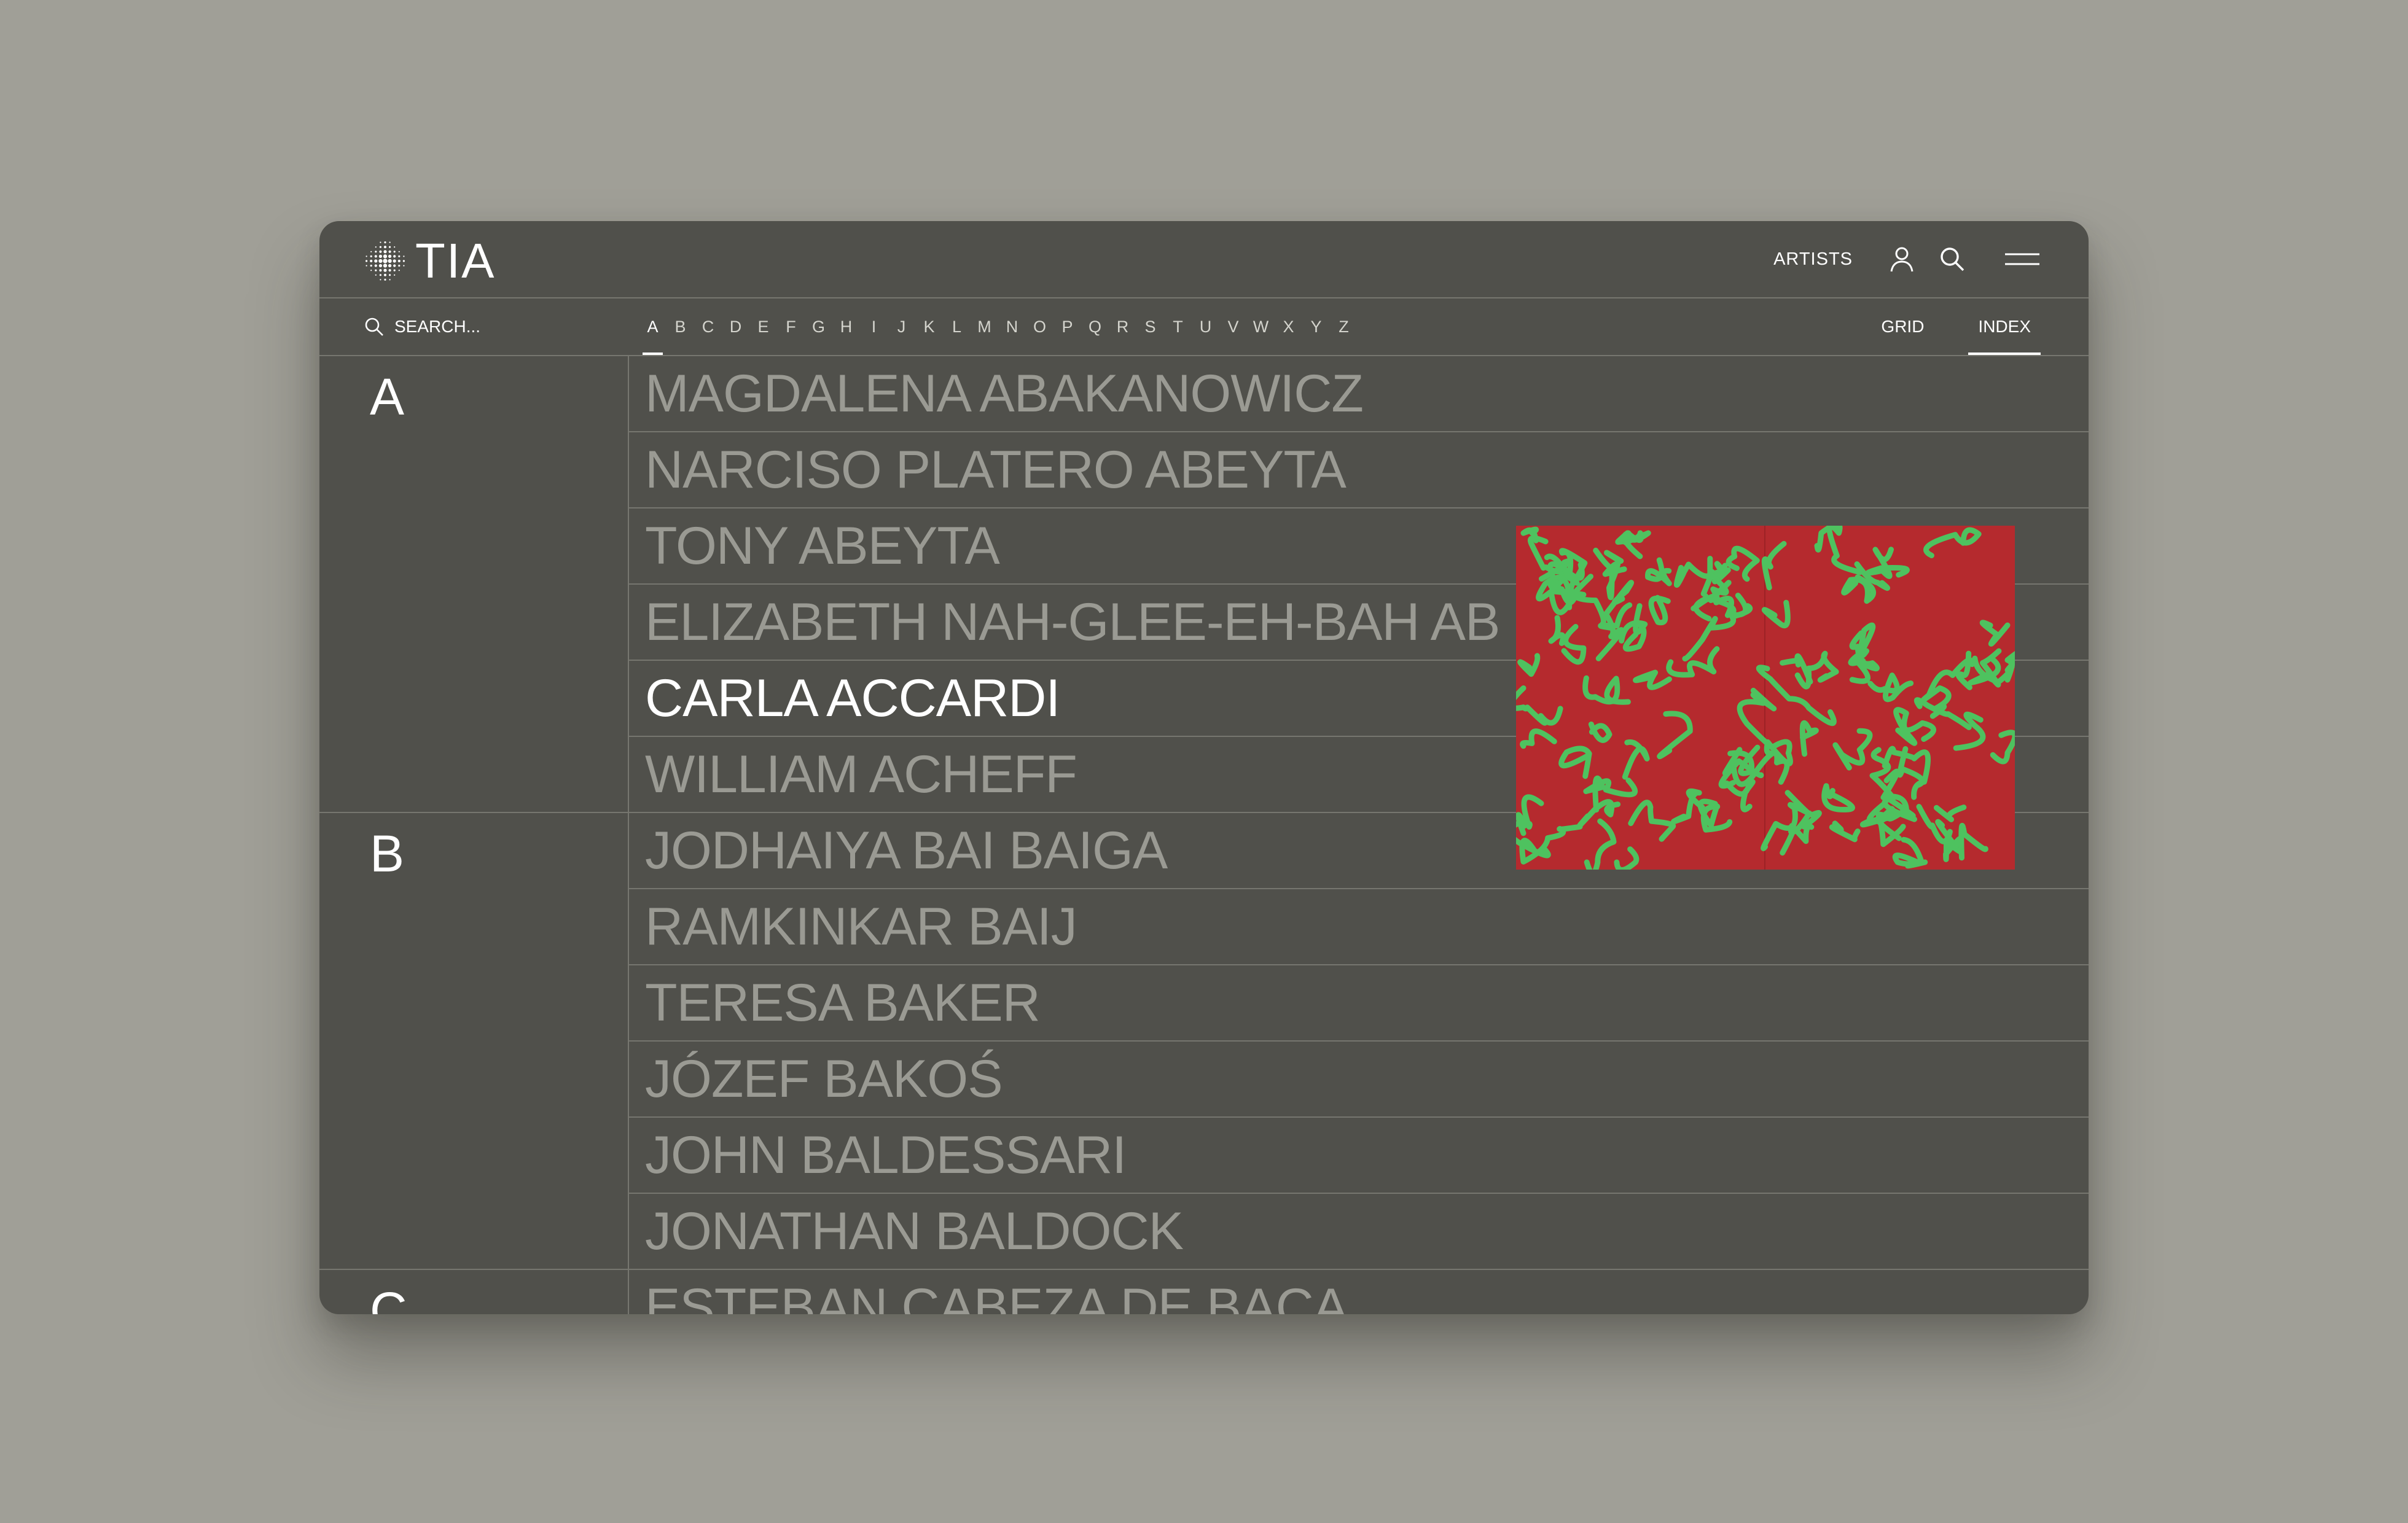 This screenshot has width=2408, height=1523. I want to click on artist-row: RAMKINKAR BAIJ, so click(1359, 927).